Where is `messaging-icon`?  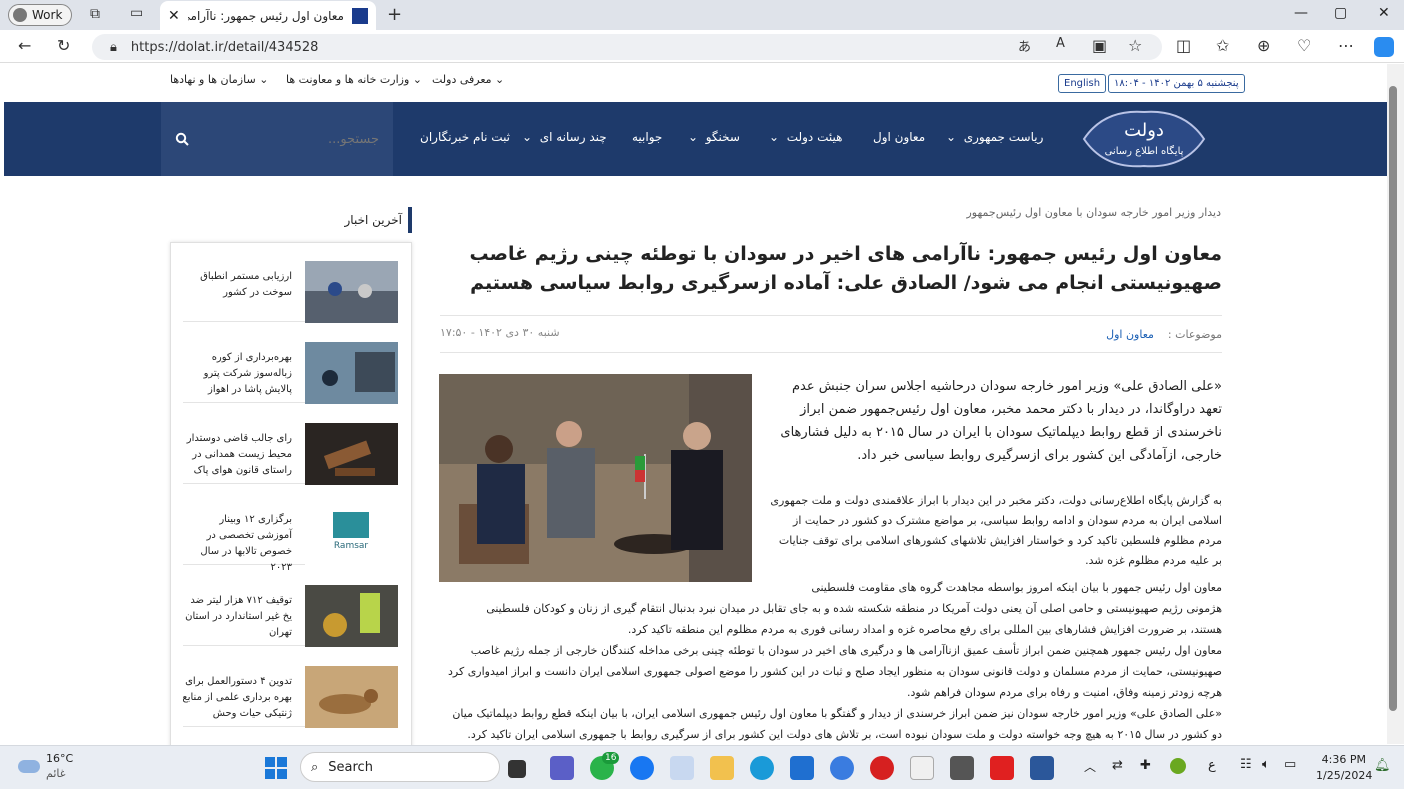
messaging-icon is located at coordinates (842, 768).